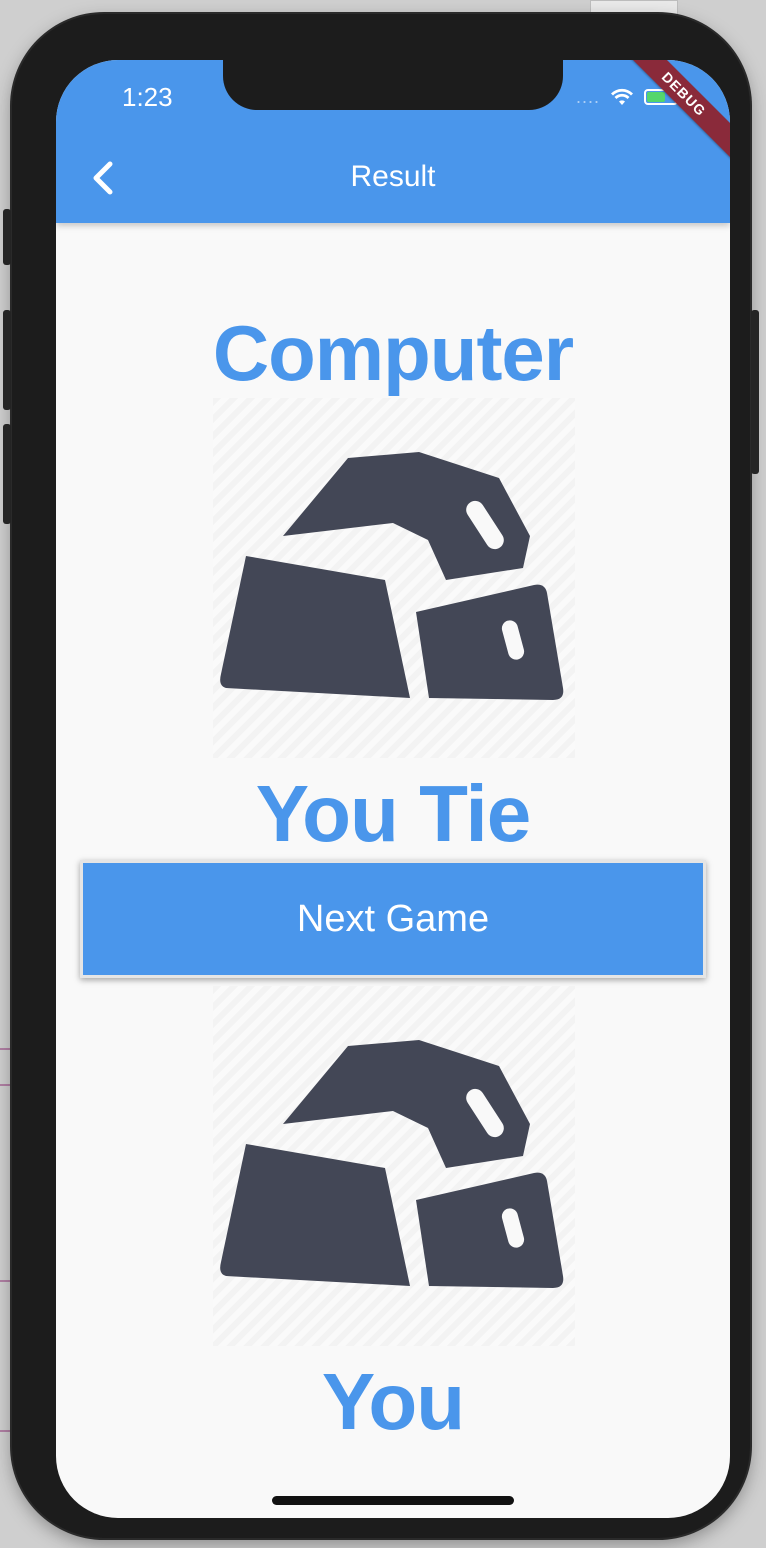  I want to click on power-button, so click(755, 392).